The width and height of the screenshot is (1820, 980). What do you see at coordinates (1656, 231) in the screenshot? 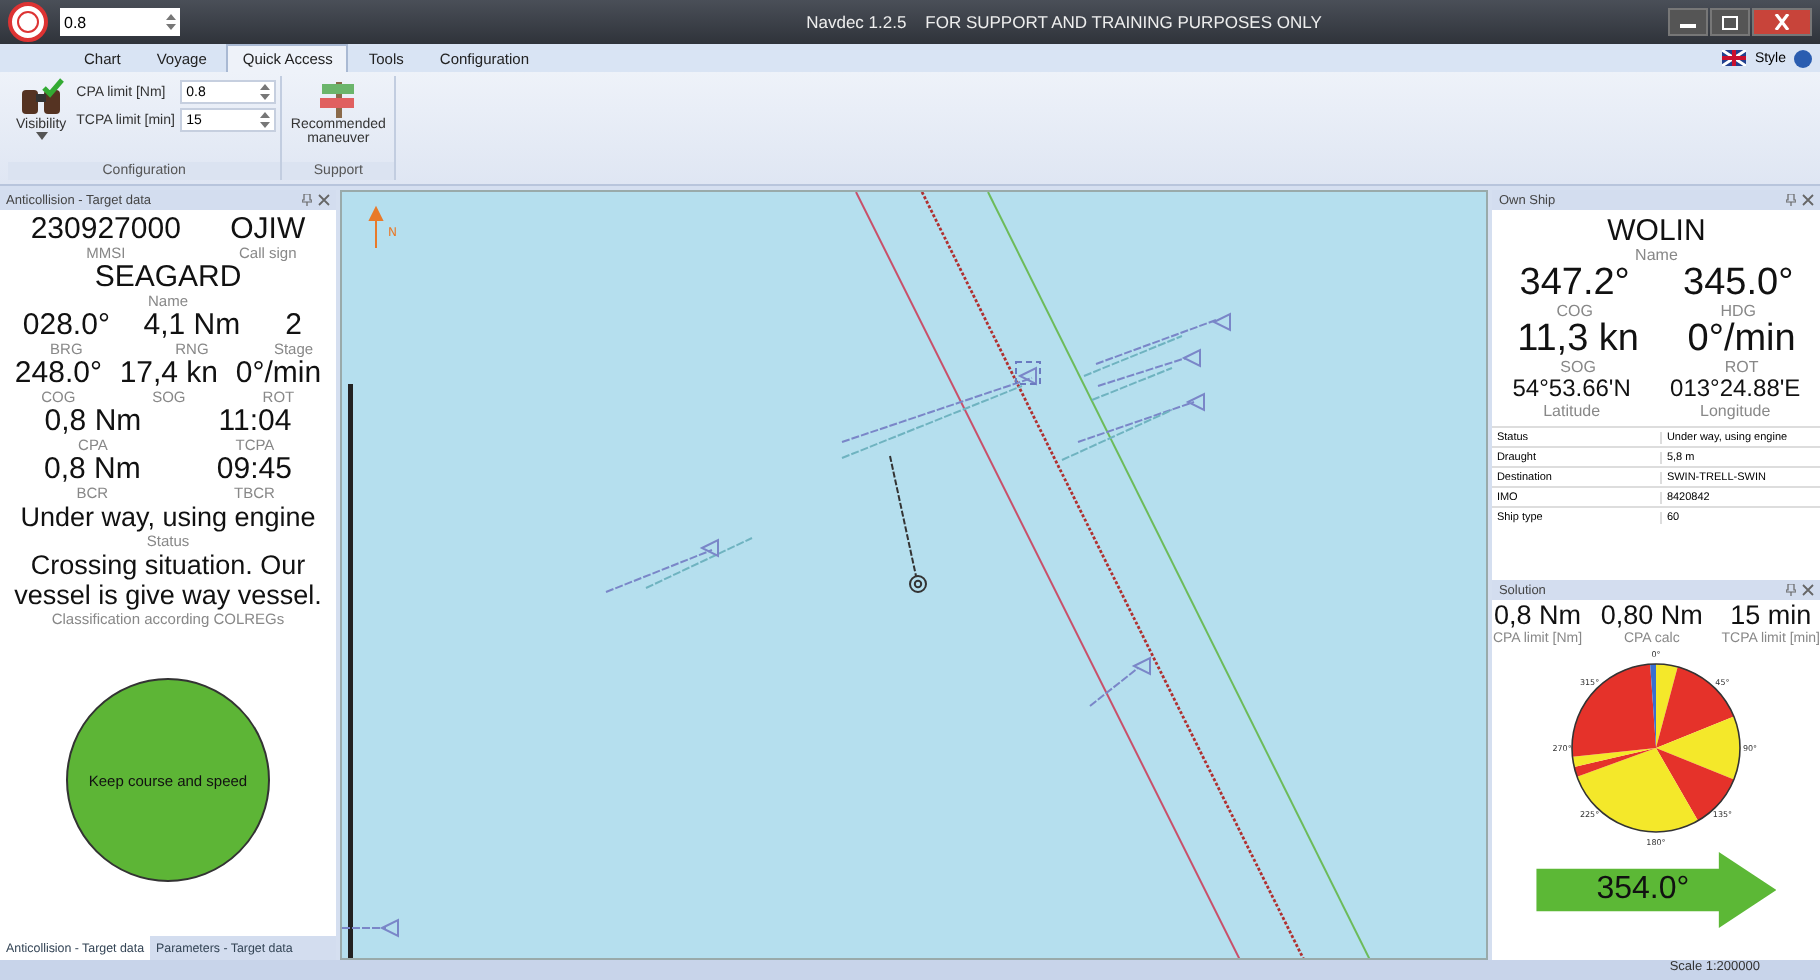
I see `data-value: WOLIN` at bounding box center [1656, 231].